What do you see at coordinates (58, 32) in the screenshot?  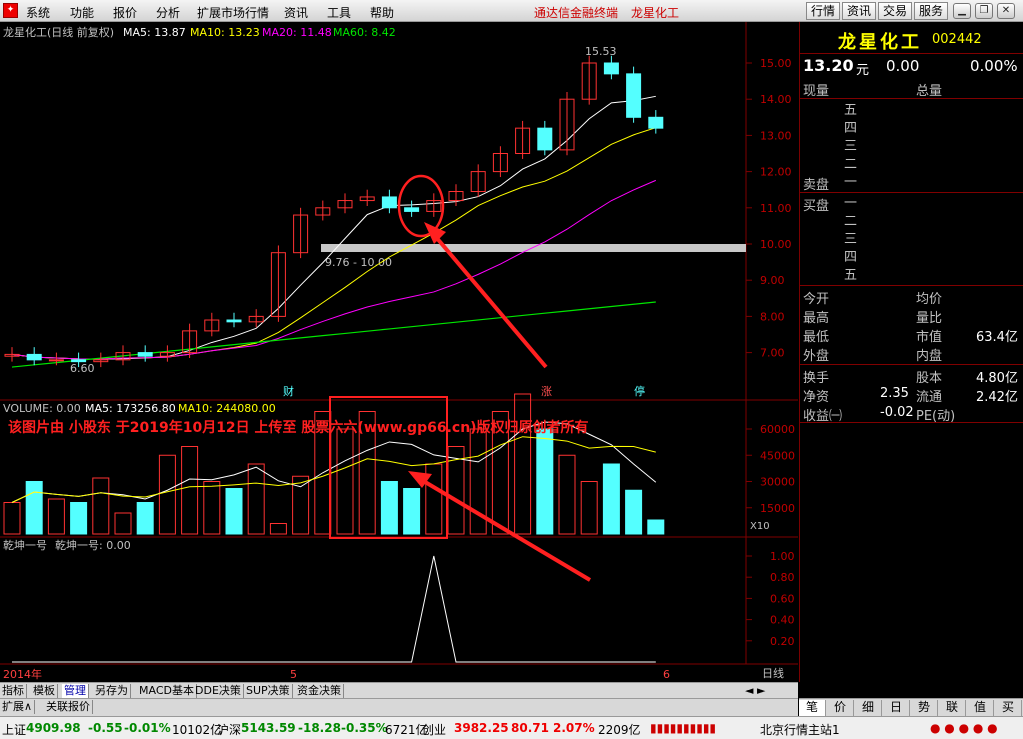 I see `chart-title: 龙星化工(日线 前复权)` at bounding box center [58, 32].